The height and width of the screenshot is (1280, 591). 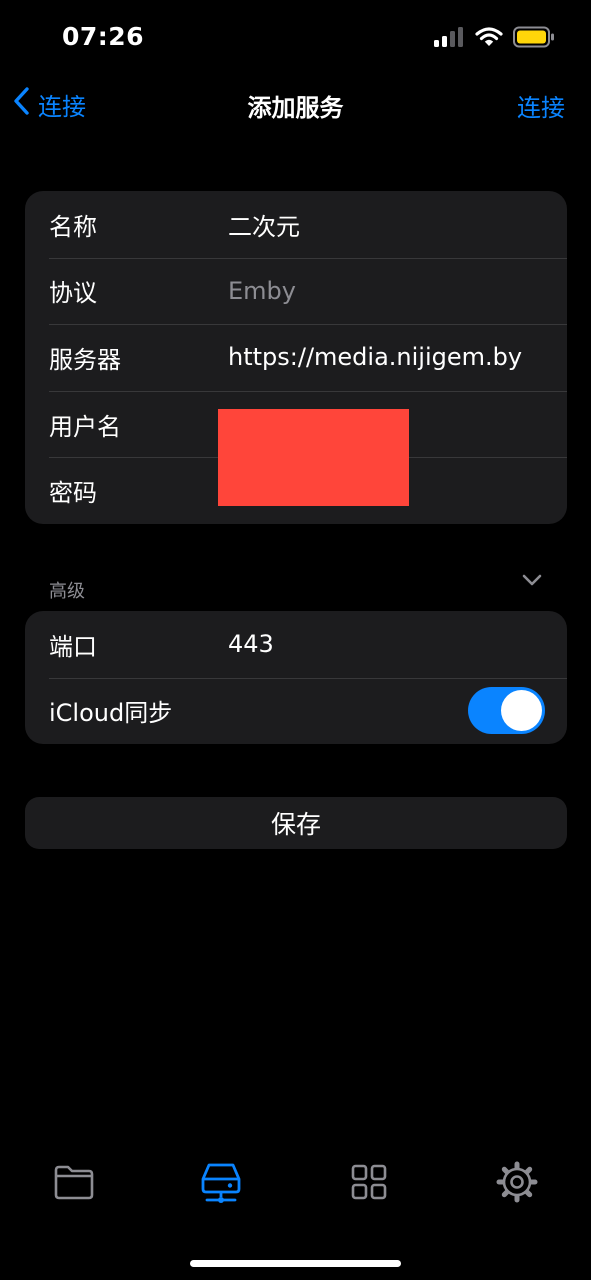 I want to click on gear-icon, so click(x=517, y=1184).